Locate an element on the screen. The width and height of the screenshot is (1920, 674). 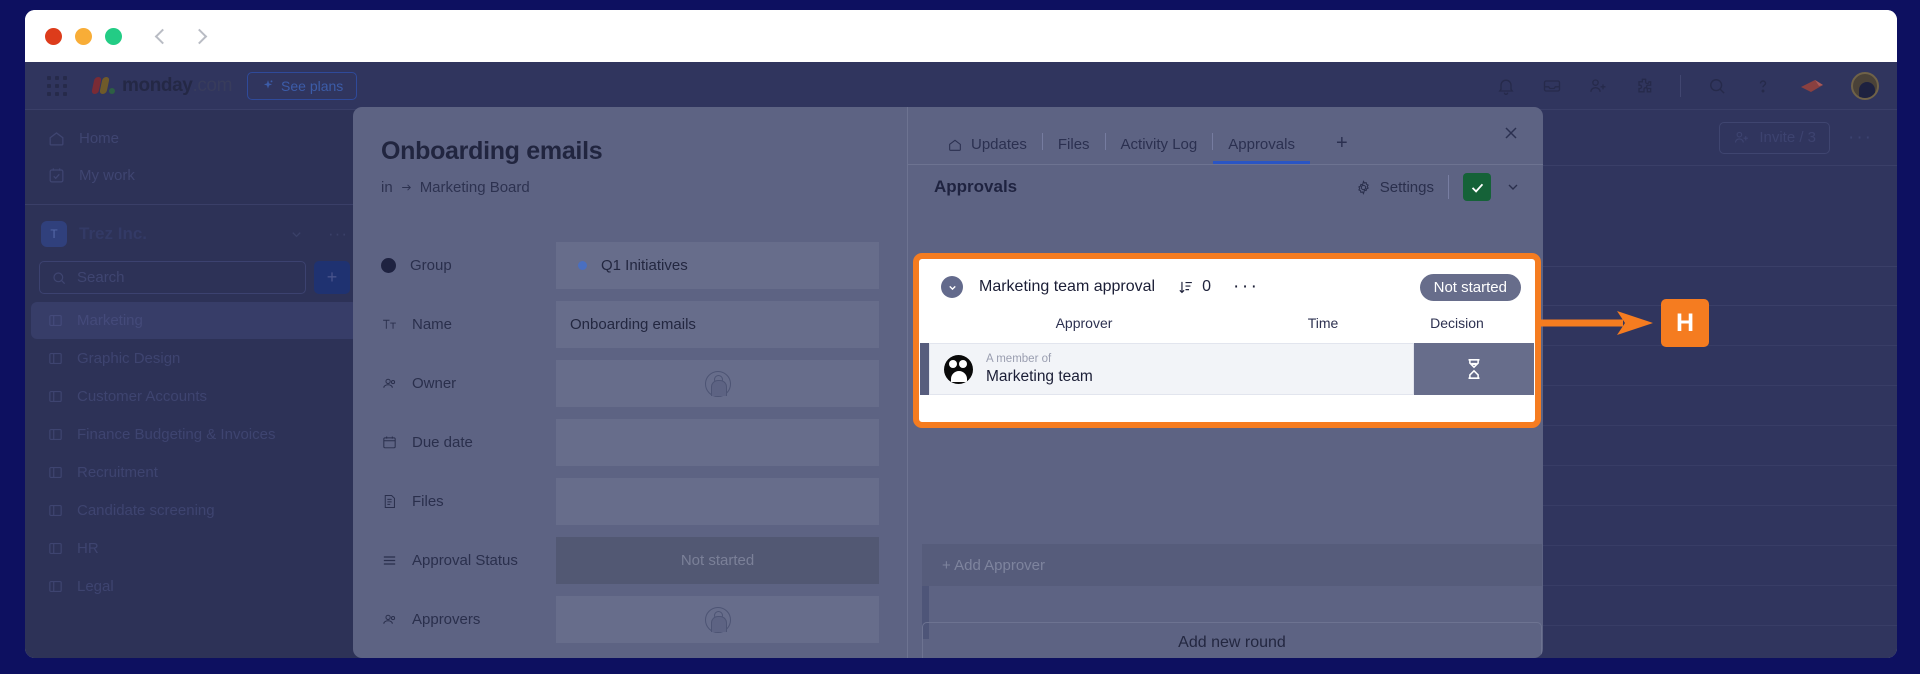
sidebar-board-label: Finance Budgeting & Invoices is located at coordinates (176, 434).